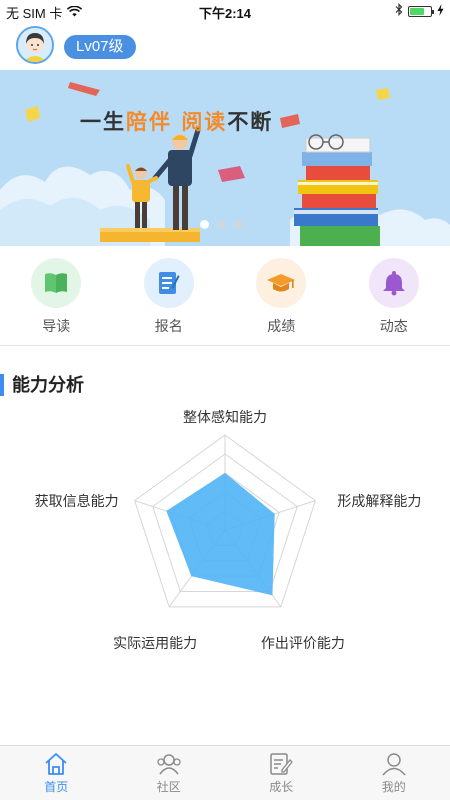 The height and width of the screenshot is (800, 450). Describe the element at coordinates (302, 642) in the screenshot. I see `axis-label-evaluation: 作出评价能力` at that location.